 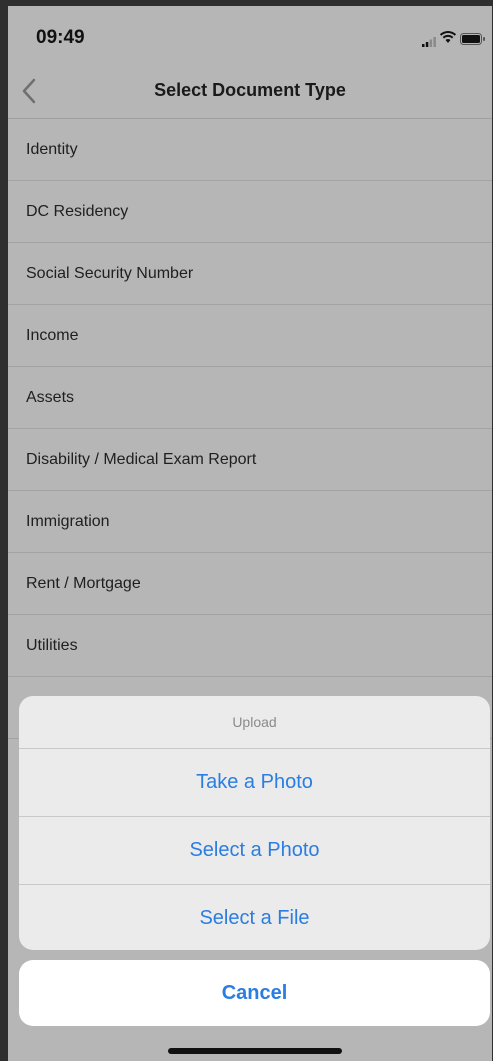 I want to click on navigation-bar: Select Document Type, so click(x=250, y=91).